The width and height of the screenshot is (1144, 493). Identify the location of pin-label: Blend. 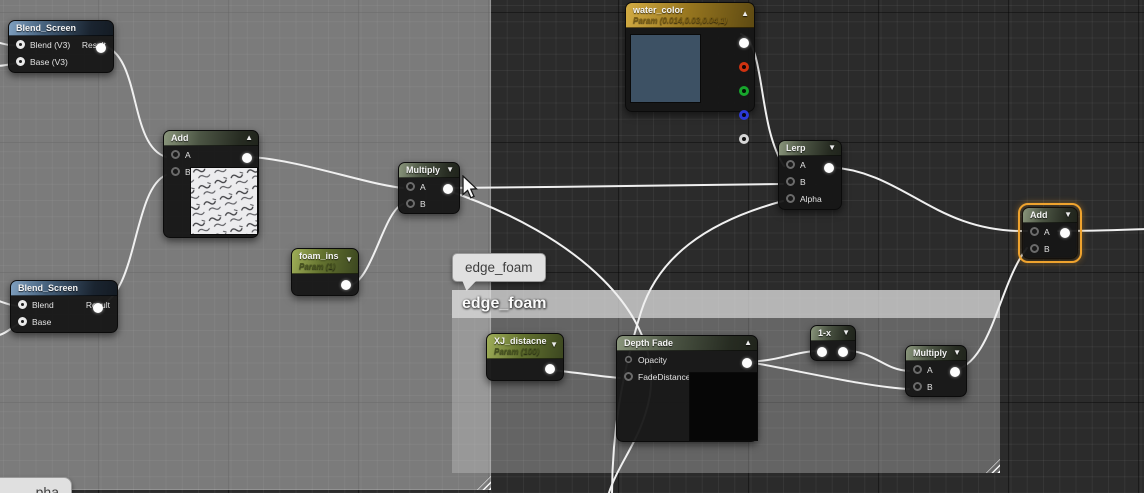
(43, 304).